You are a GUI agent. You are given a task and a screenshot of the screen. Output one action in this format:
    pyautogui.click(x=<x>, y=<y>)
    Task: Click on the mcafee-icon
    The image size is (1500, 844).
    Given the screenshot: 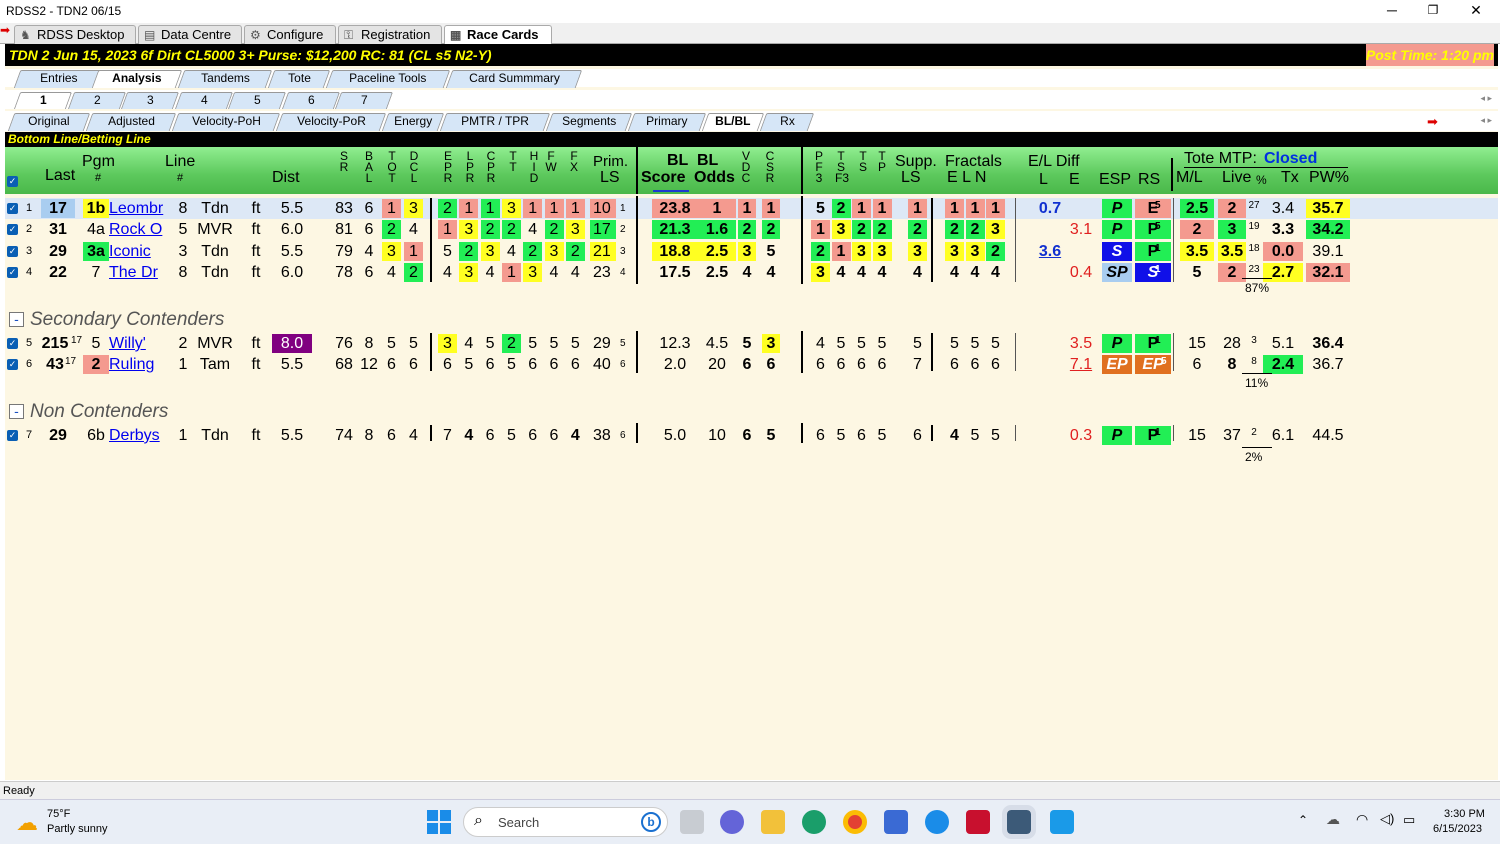 What is the action you would take?
    pyautogui.click(x=978, y=822)
    